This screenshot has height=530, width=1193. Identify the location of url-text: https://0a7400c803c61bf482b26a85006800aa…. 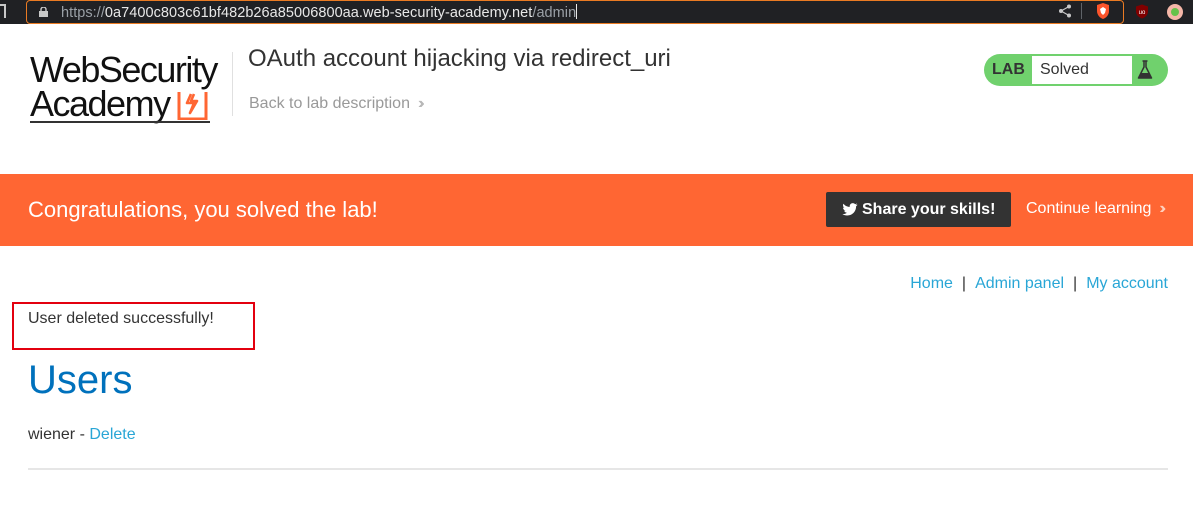
(319, 12).